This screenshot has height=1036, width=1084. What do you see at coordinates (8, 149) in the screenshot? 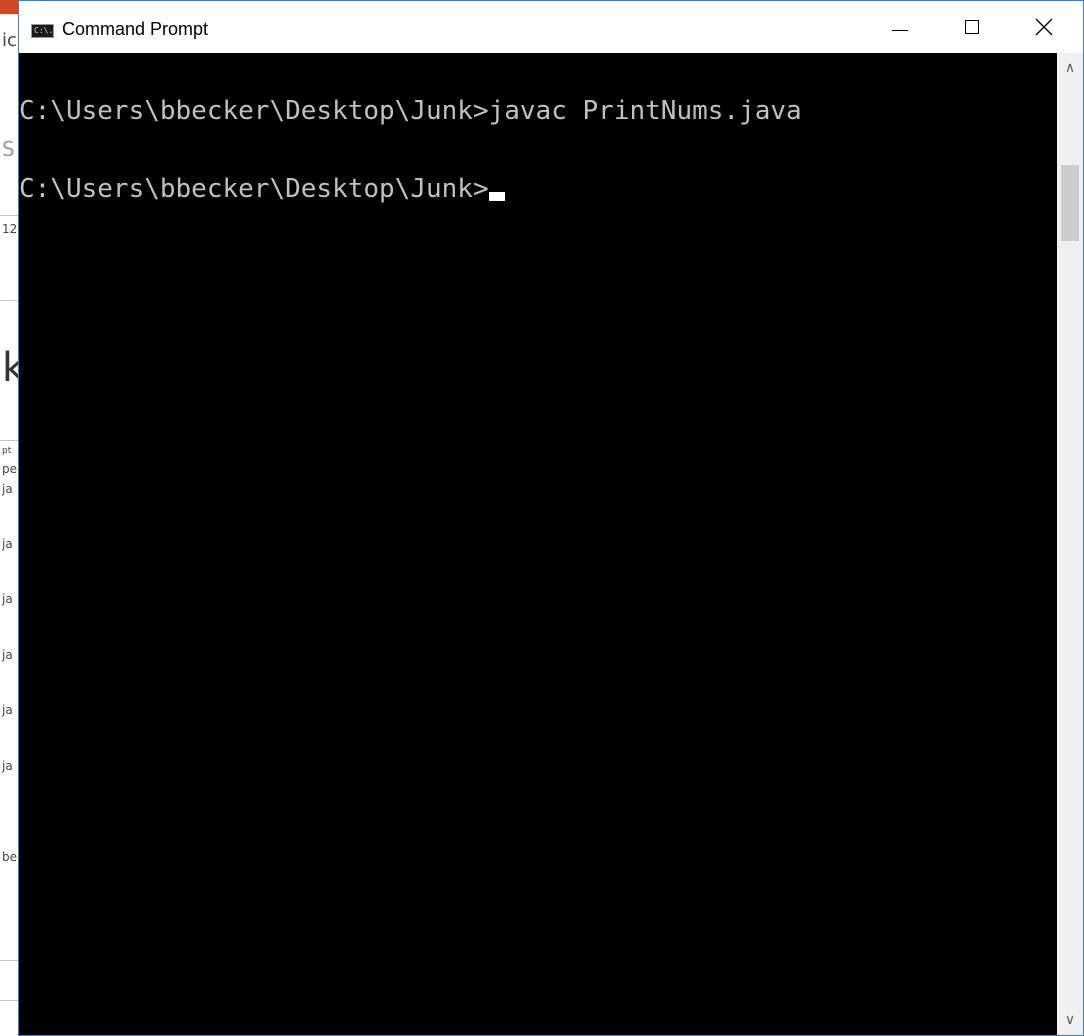
I see `background-text-fragment: S` at bounding box center [8, 149].